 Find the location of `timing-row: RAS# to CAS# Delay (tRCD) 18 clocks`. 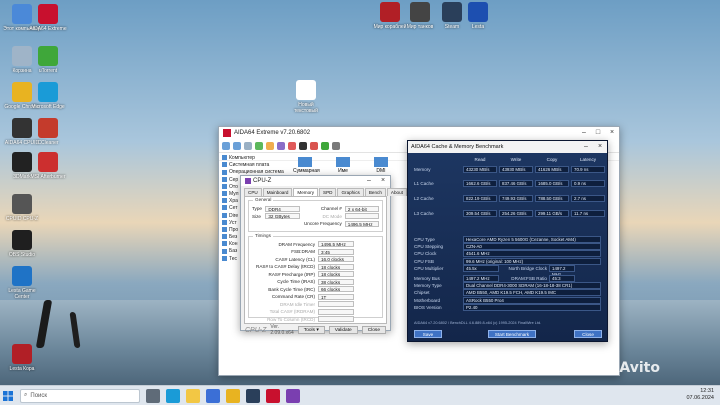

timing-row: RAS# to CAS# Delay (tRCD) 18 clocks is located at coordinates (315, 267).